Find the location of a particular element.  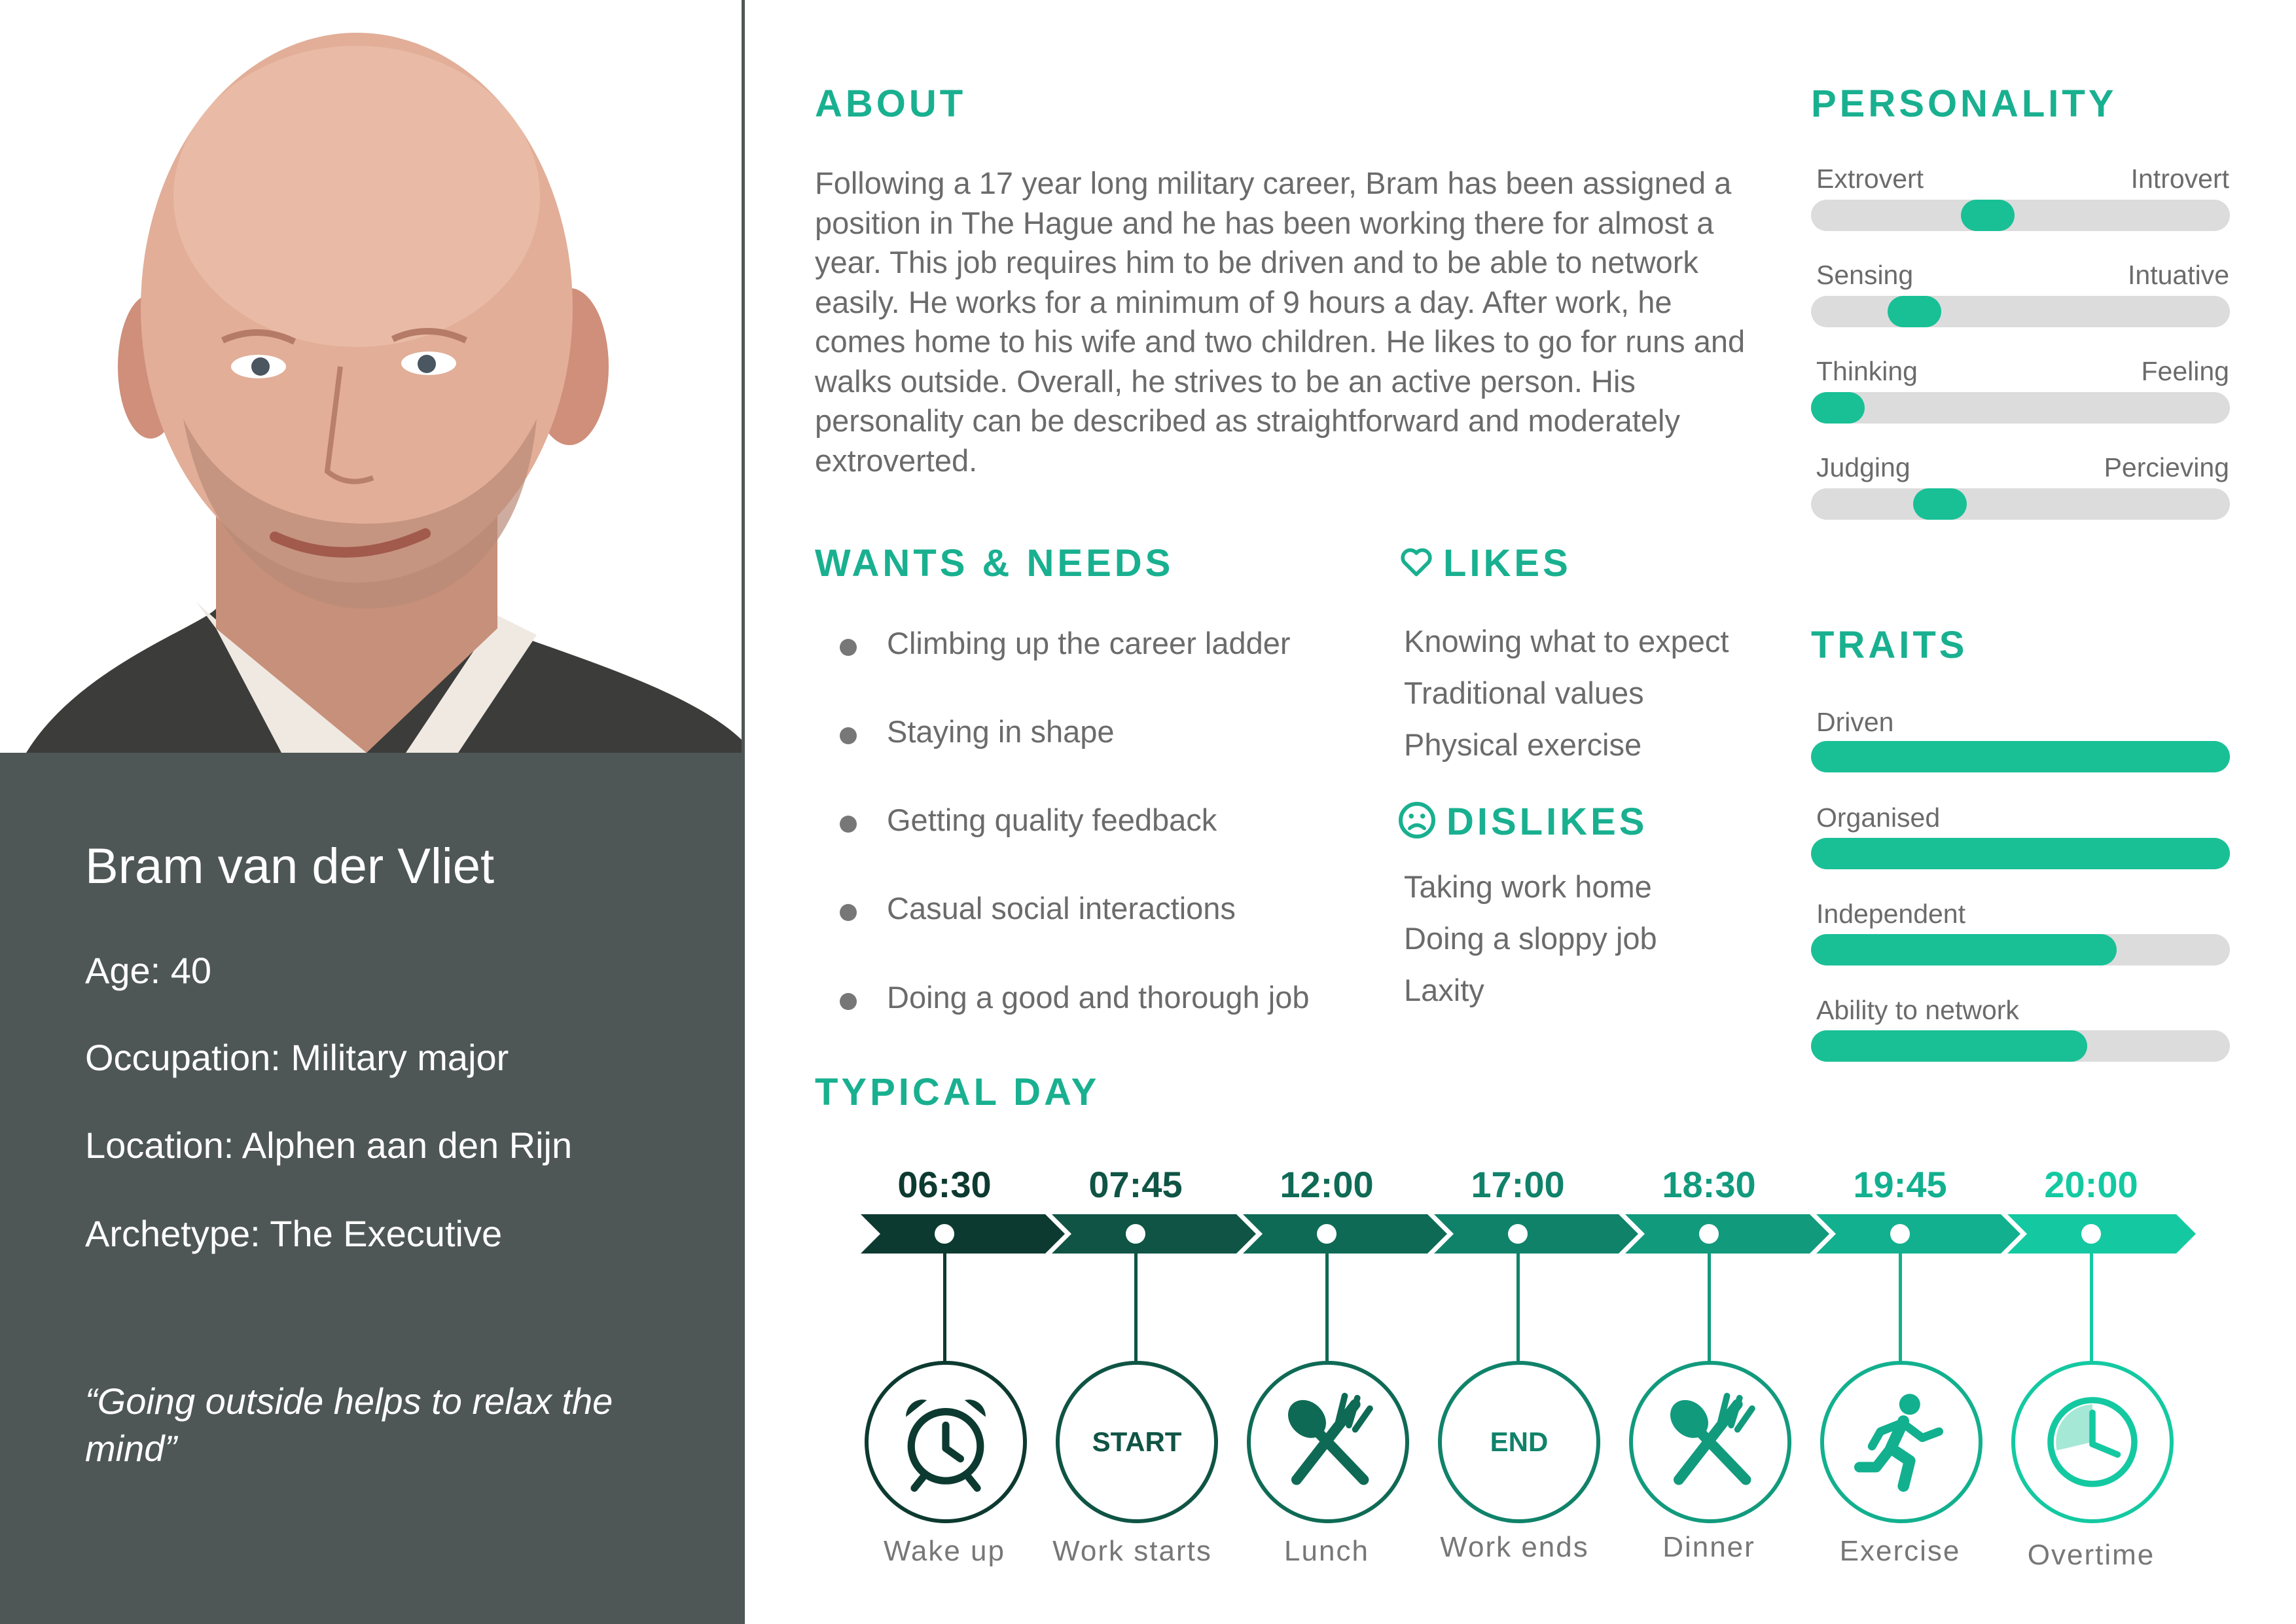

like-item: Traditional values is located at coordinates (1524, 693).